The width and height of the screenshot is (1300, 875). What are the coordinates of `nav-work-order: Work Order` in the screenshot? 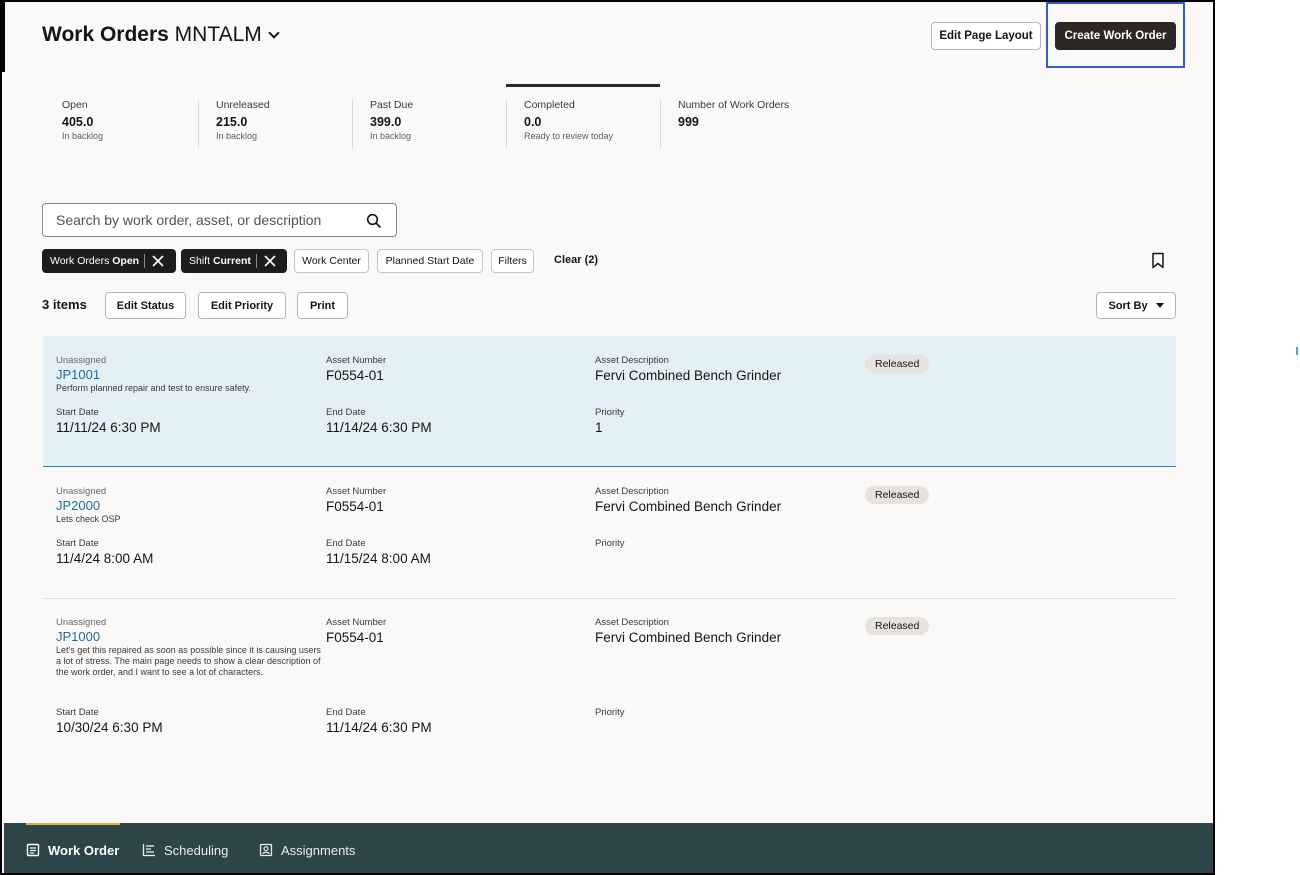 It's located at (72, 850).